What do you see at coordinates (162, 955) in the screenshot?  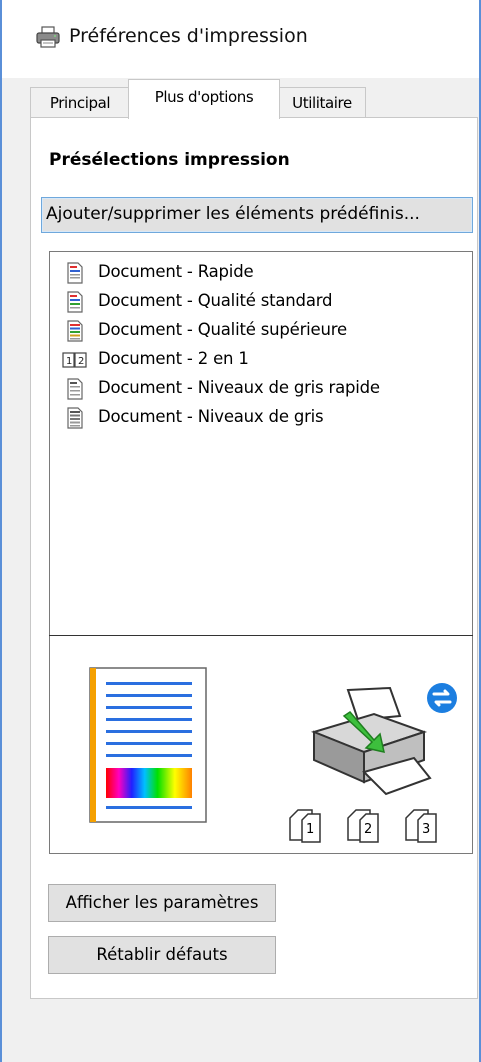 I see `restore-defaults-button: Rétablir défauts` at bounding box center [162, 955].